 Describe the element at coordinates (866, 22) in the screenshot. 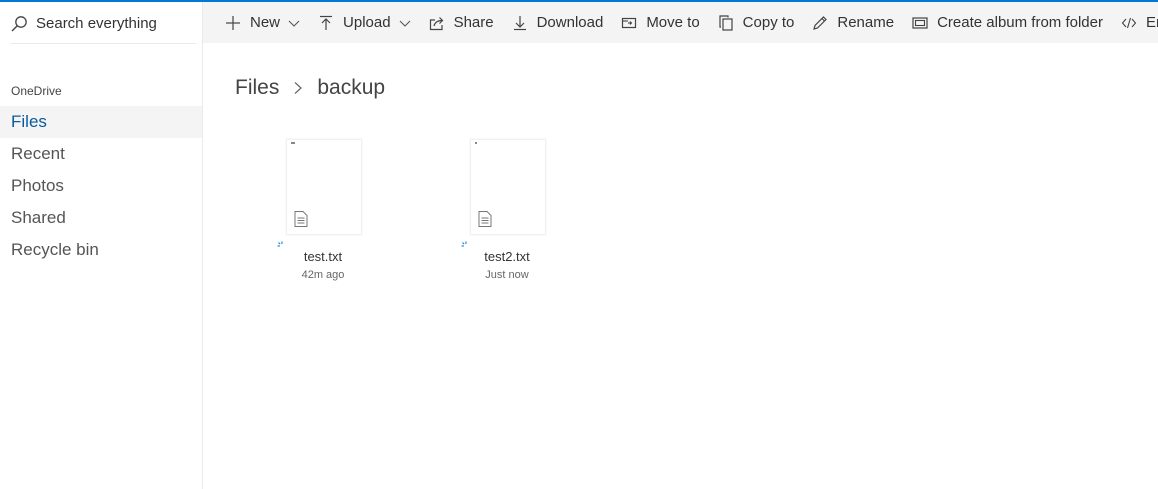

I see `rename-label: Rename` at that location.